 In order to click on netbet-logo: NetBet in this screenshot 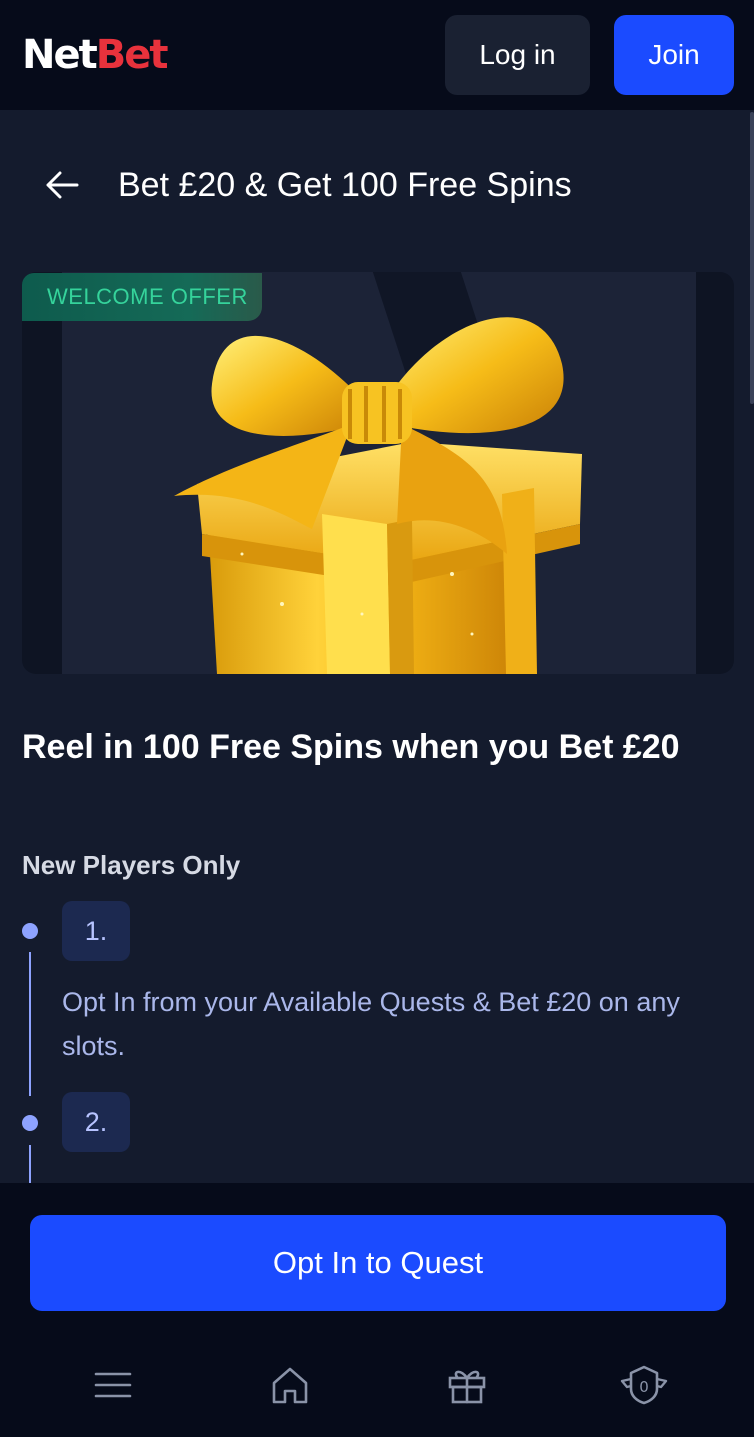, I will do `click(95, 55)`.